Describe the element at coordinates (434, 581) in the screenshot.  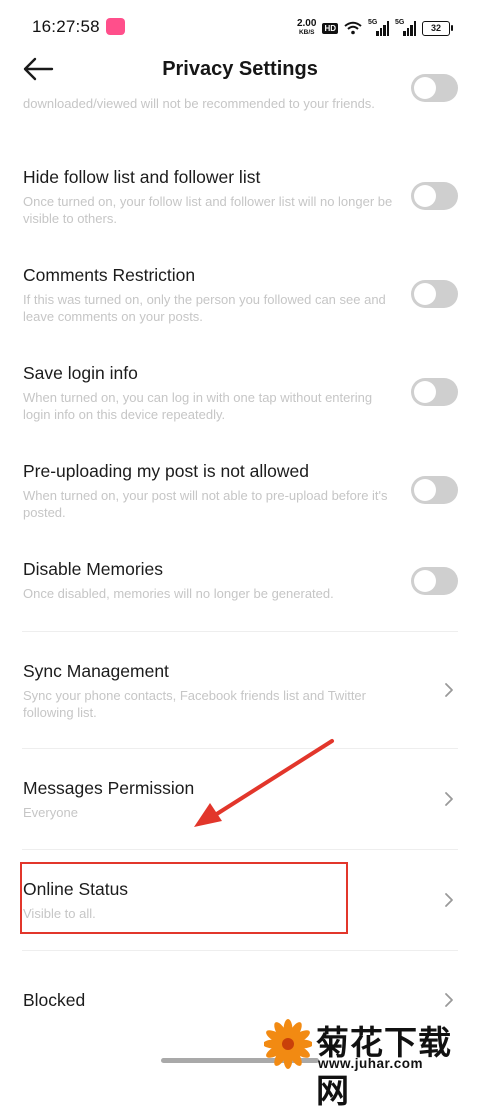
I see `disable-memories-toggle` at that location.